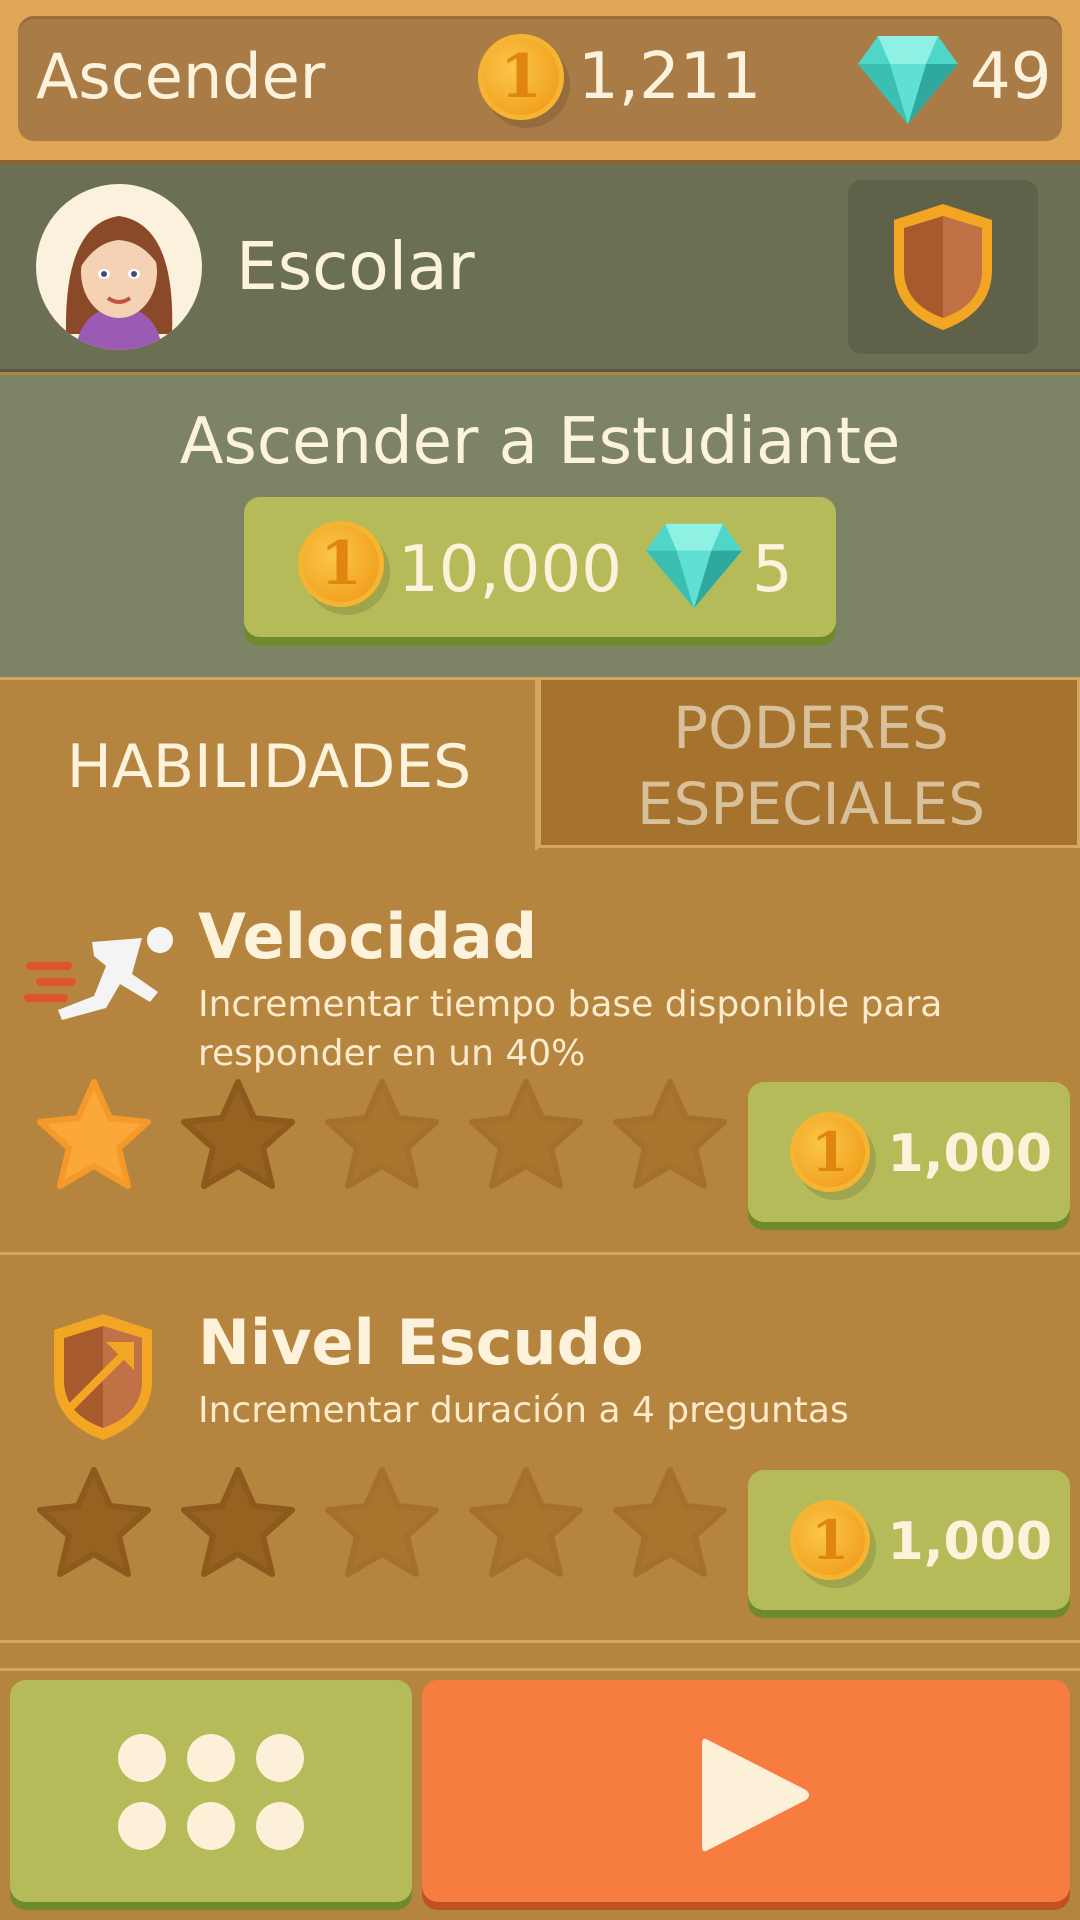 Image resolution: width=1080 pixels, height=1920 pixels. What do you see at coordinates (670, 77) in the screenshot?
I see `coin-balance: 1,211` at bounding box center [670, 77].